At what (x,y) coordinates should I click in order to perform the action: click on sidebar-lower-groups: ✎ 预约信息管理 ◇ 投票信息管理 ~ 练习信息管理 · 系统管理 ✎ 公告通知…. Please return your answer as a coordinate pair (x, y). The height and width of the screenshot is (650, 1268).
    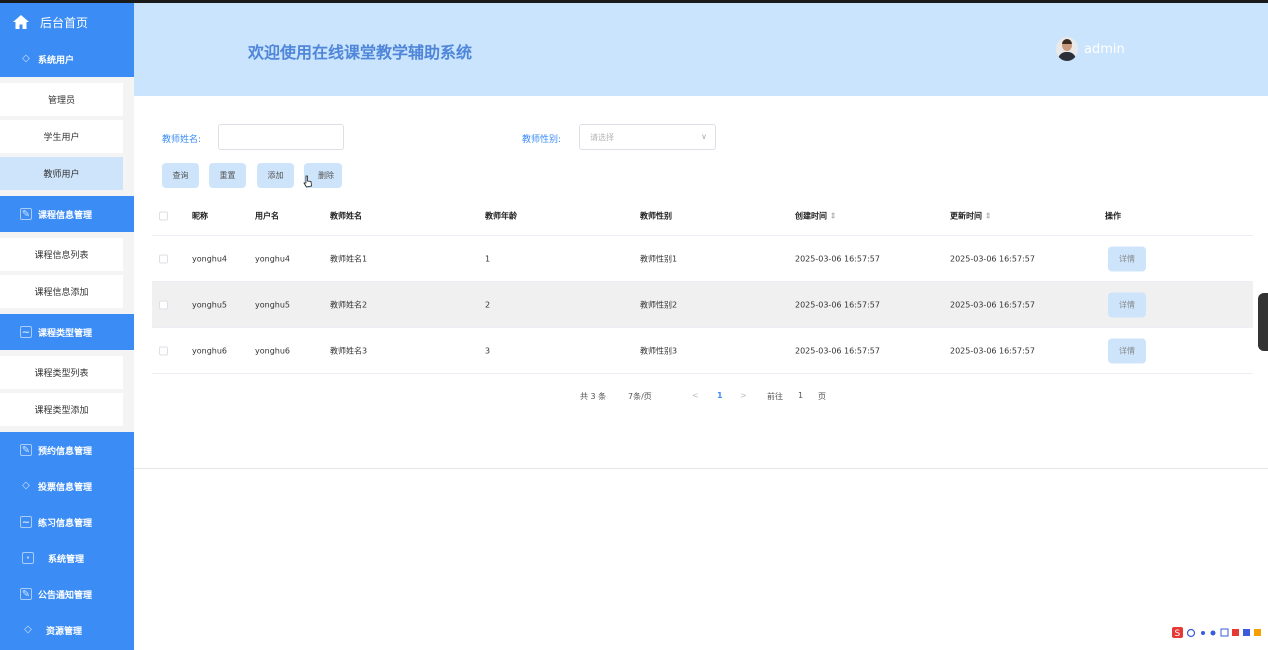
    Looking at the image, I should click on (67, 541).